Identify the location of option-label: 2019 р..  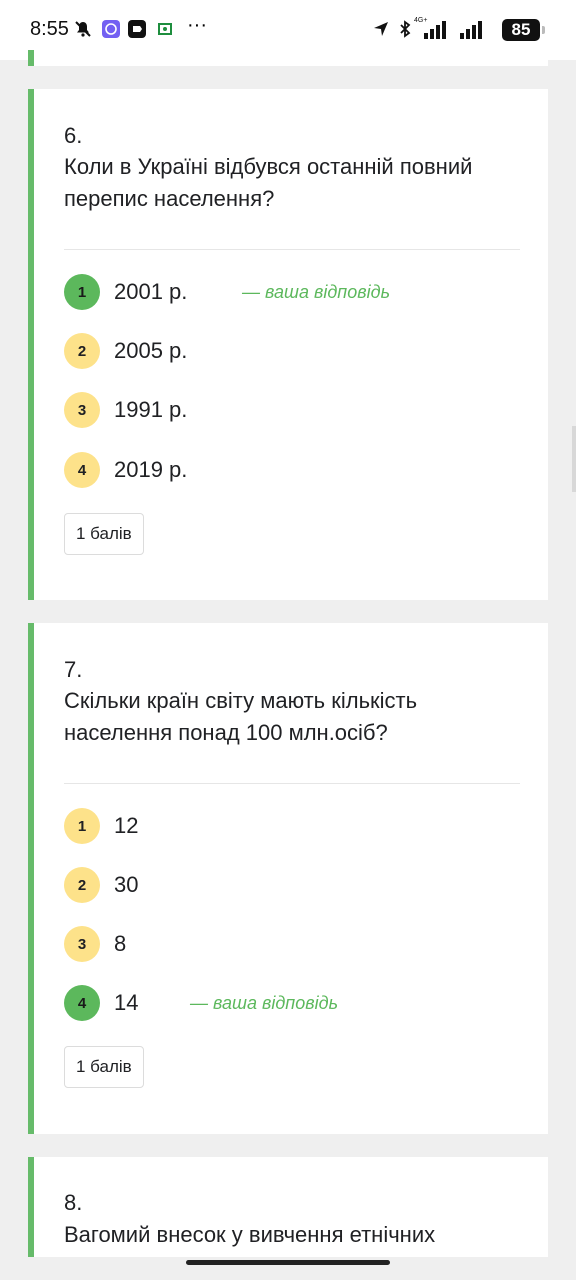
(151, 469).